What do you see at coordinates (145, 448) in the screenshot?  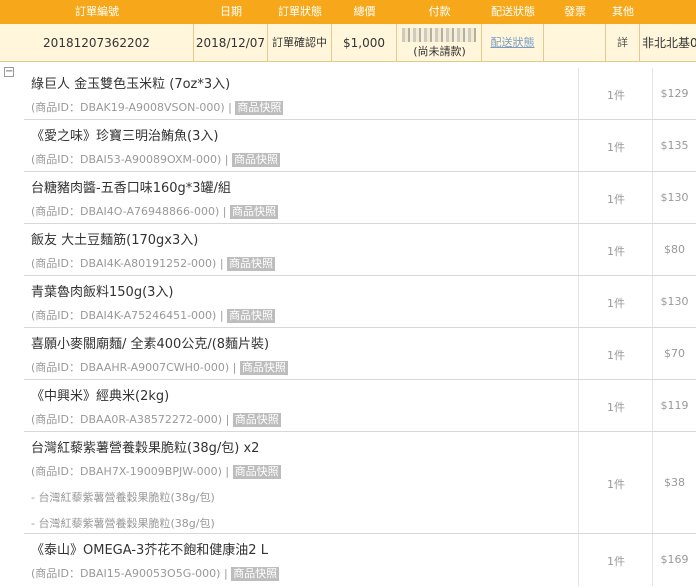 I see `item-name: 台灣紅藜紫薯營養穀果脆粒(38g/包) x2` at bounding box center [145, 448].